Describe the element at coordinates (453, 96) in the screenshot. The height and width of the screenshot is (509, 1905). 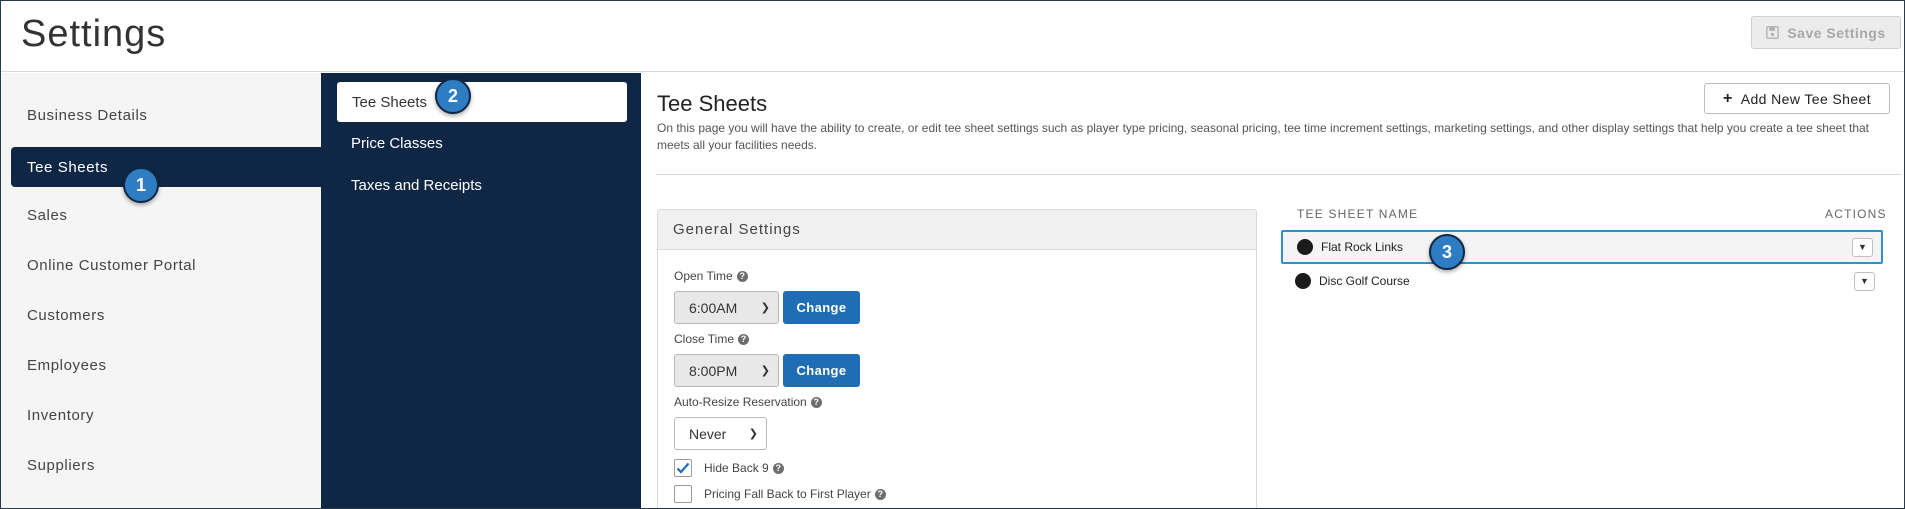
I see `step-badge-2: 2` at that location.